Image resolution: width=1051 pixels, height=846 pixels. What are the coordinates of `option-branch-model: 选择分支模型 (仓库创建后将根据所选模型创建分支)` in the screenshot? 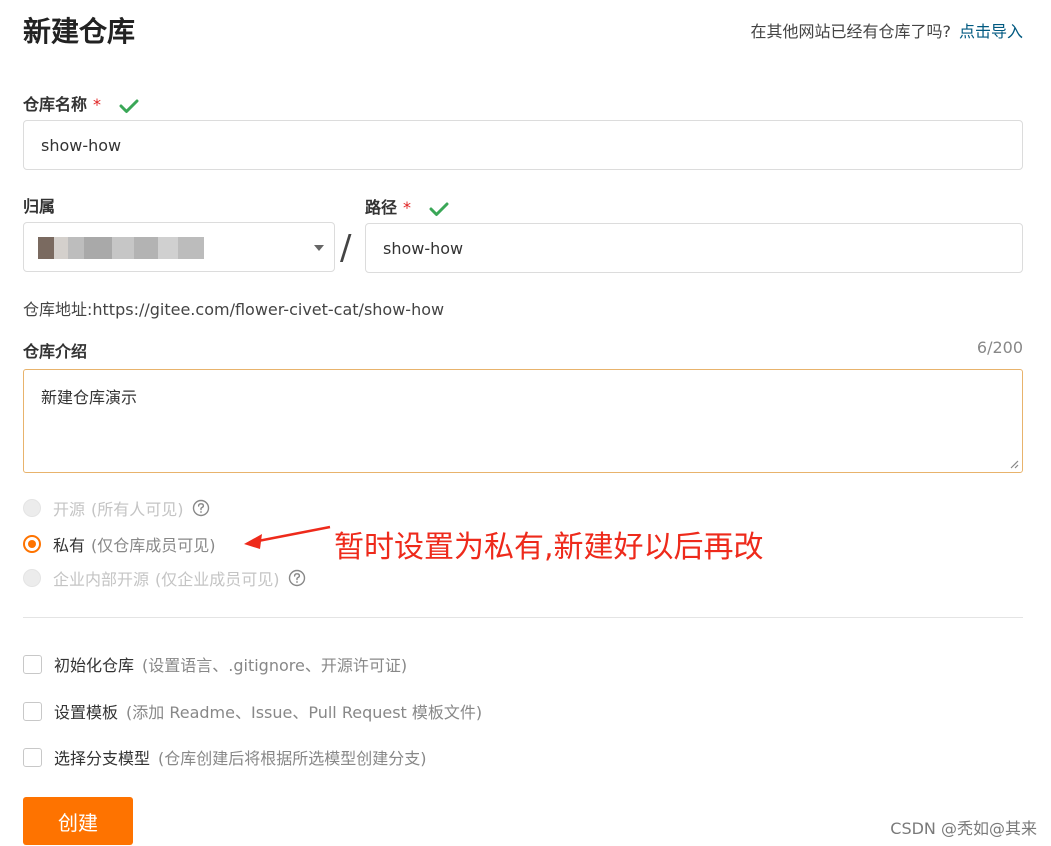 It's located at (225, 757).